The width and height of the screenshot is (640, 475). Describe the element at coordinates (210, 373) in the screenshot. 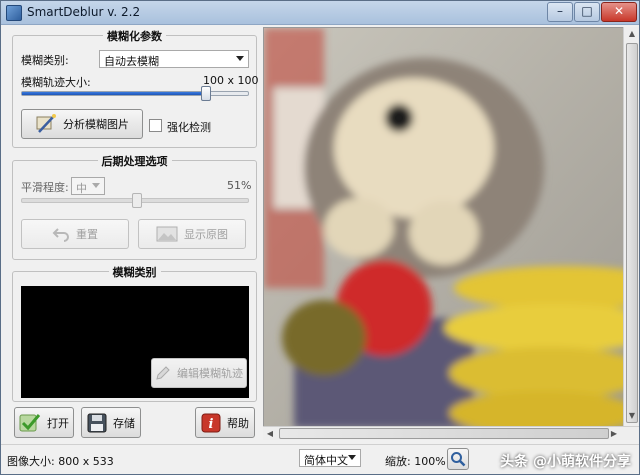

I see `edit-blur-track-label: 编辑模糊轨迹` at that location.